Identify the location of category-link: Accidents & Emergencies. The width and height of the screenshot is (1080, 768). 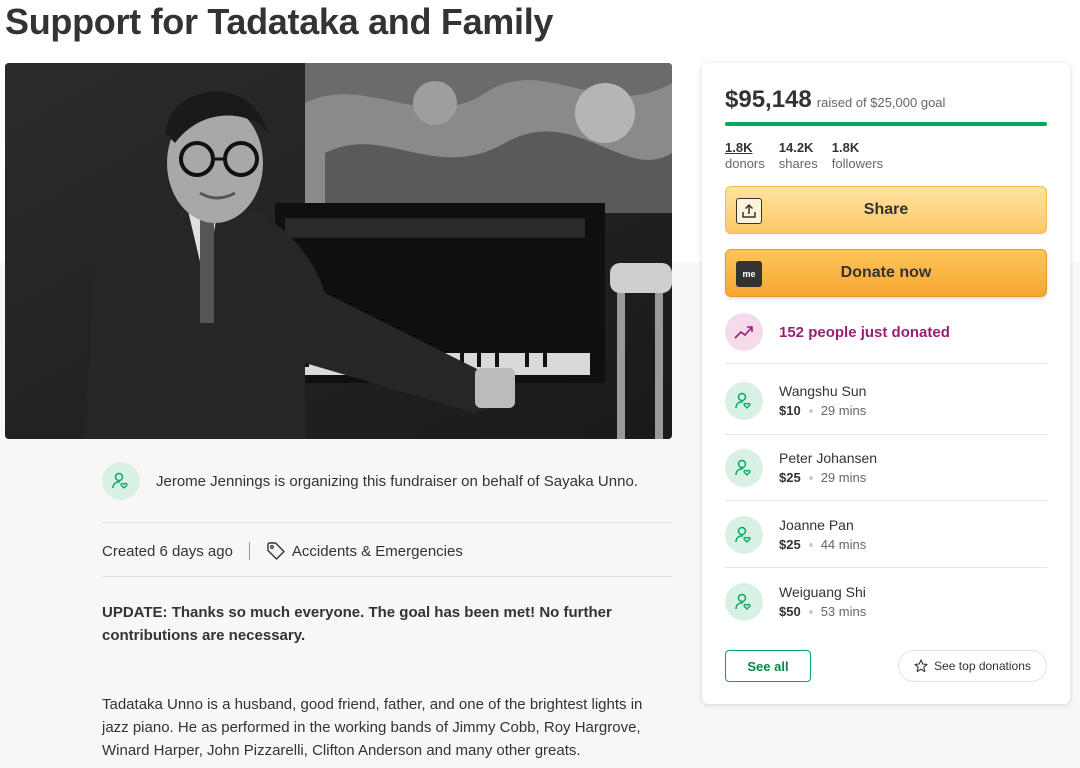
(364, 551).